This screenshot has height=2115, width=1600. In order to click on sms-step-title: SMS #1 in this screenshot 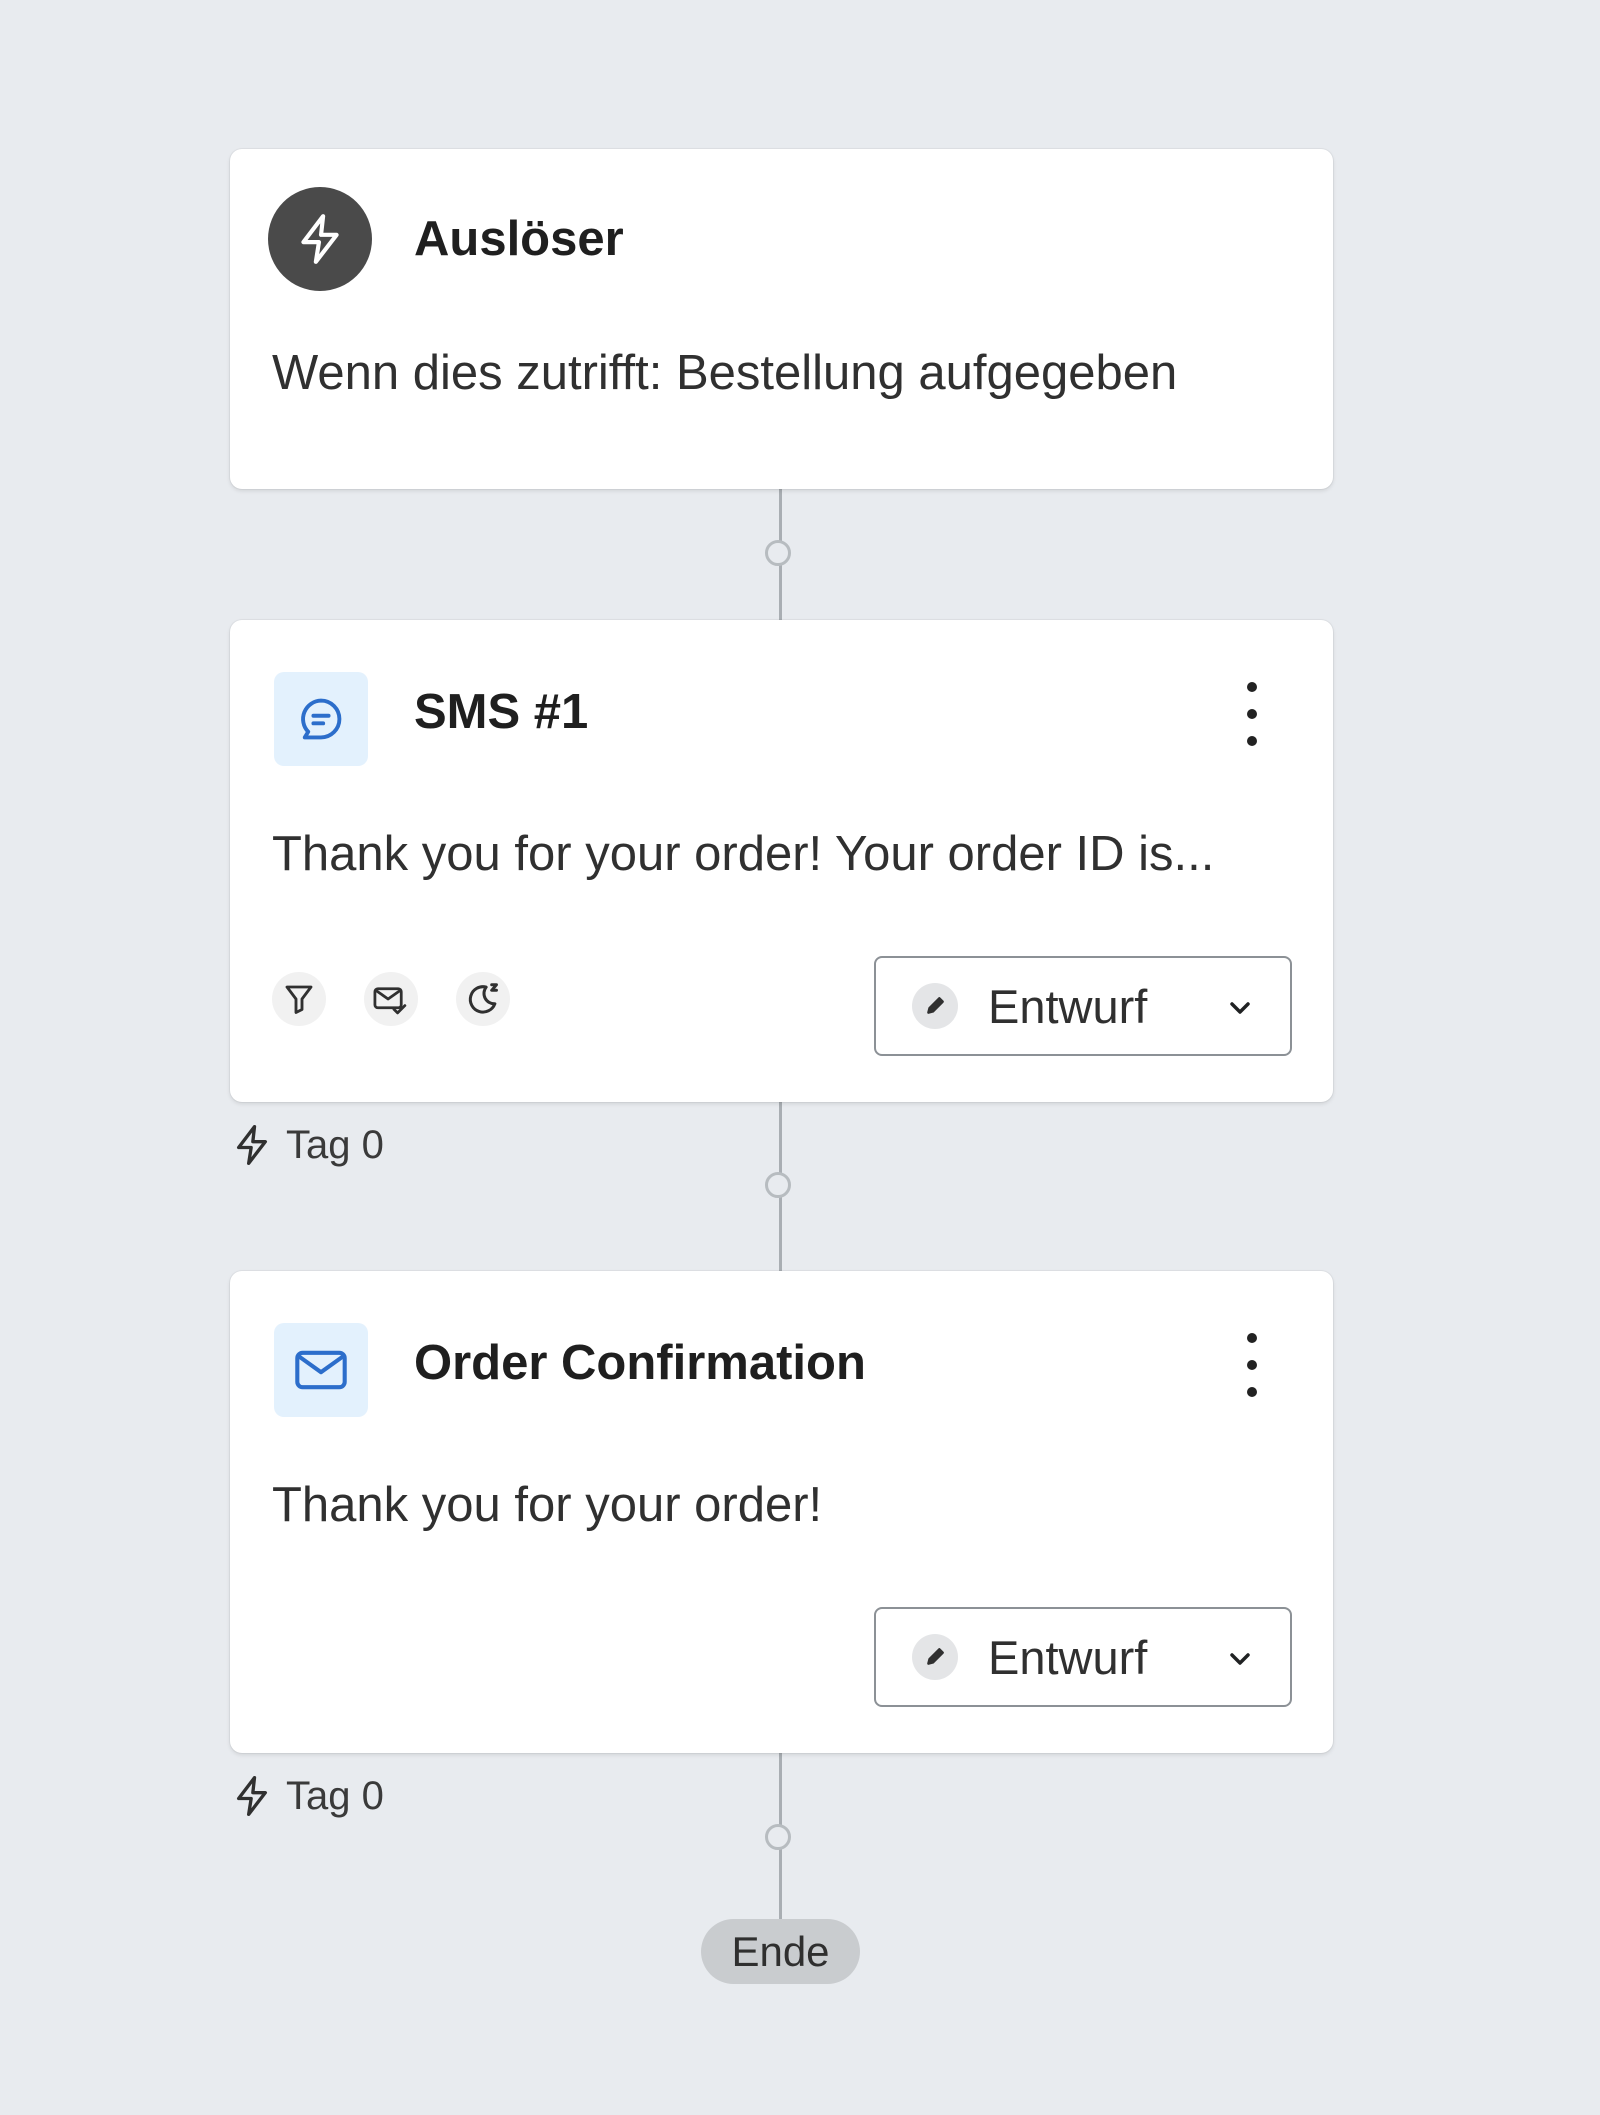, I will do `click(501, 712)`.